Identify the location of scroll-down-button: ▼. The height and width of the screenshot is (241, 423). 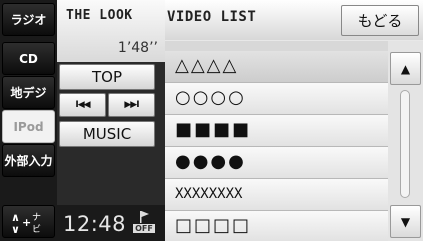
(405, 221).